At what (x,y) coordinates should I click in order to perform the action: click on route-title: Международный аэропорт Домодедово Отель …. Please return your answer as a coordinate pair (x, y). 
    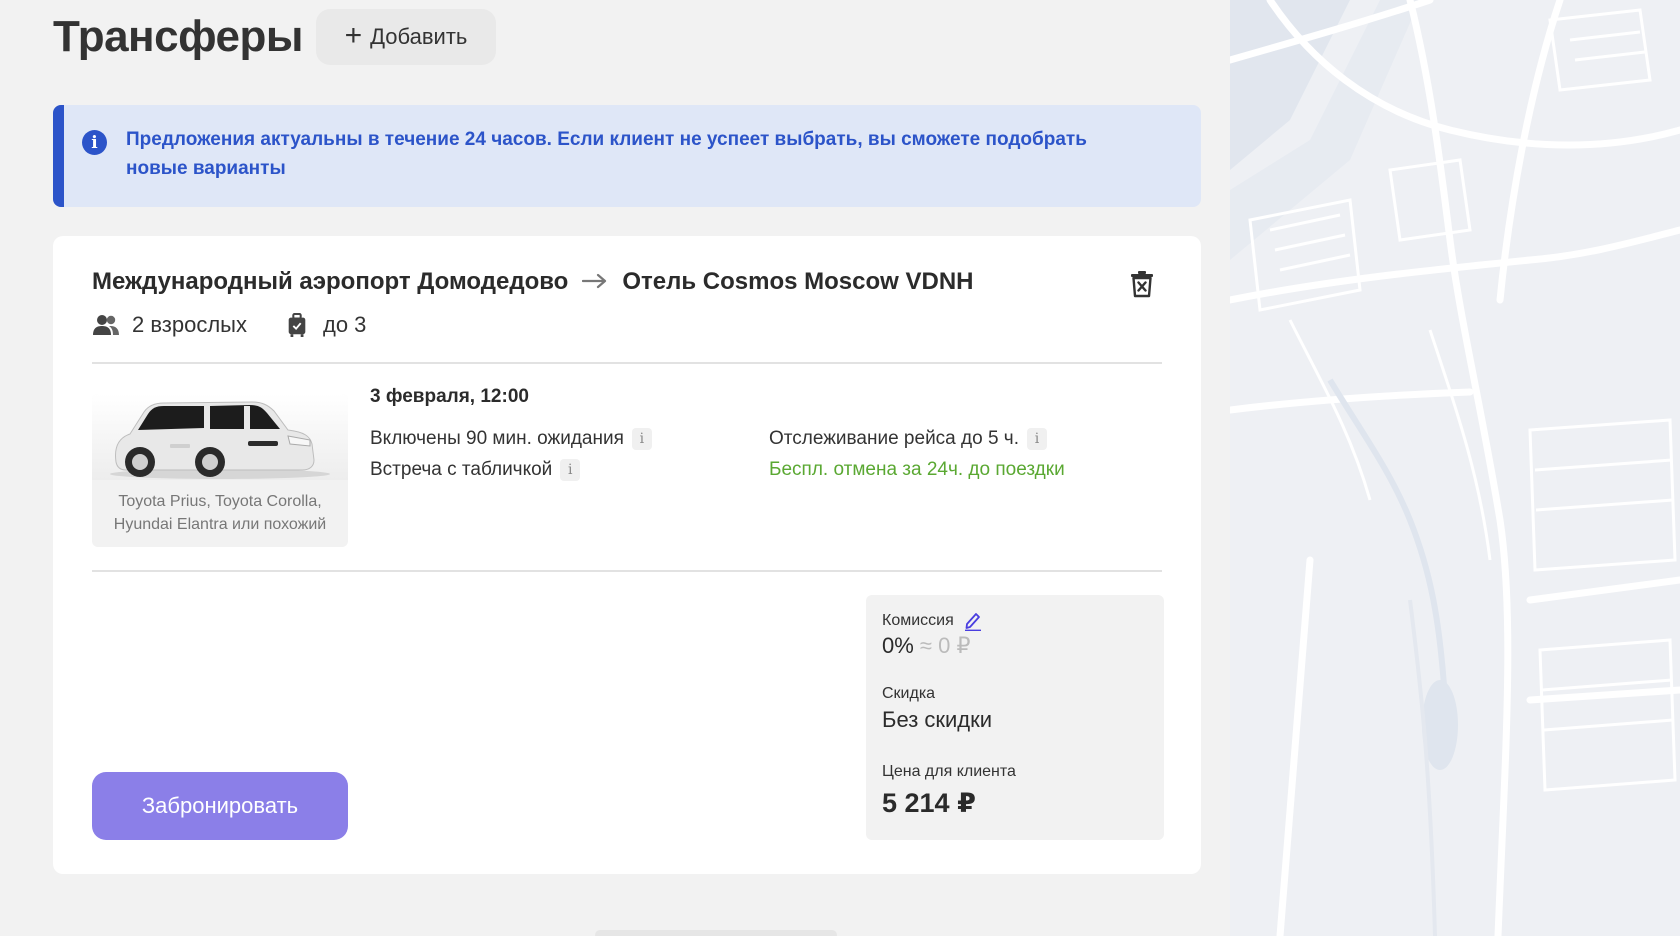
    Looking at the image, I should click on (532, 282).